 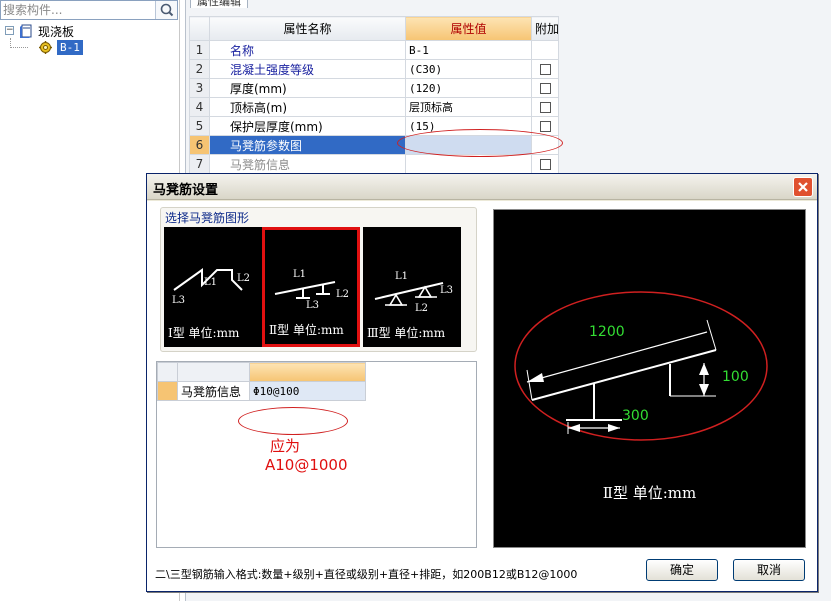 What do you see at coordinates (213, 372) in the screenshot?
I see `info-header-name` at bounding box center [213, 372].